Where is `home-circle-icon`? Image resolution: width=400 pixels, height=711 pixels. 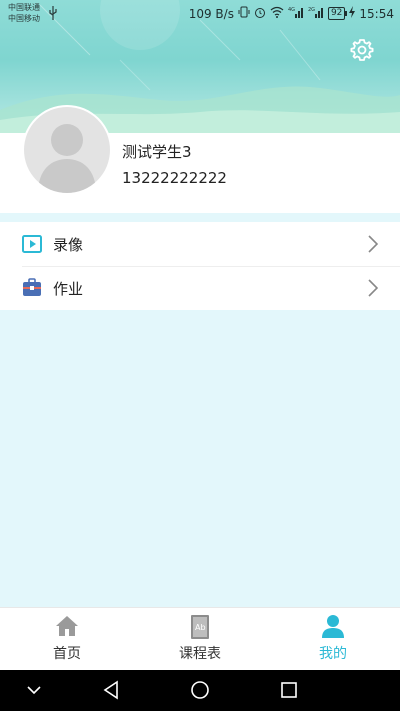 home-circle-icon is located at coordinates (200, 690).